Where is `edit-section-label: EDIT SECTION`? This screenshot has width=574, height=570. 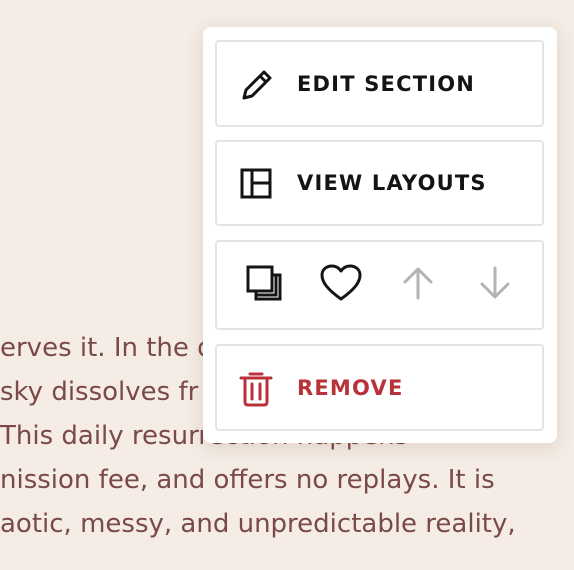
edit-section-label: EDIT SECTION is located at coordinates (386, 83).